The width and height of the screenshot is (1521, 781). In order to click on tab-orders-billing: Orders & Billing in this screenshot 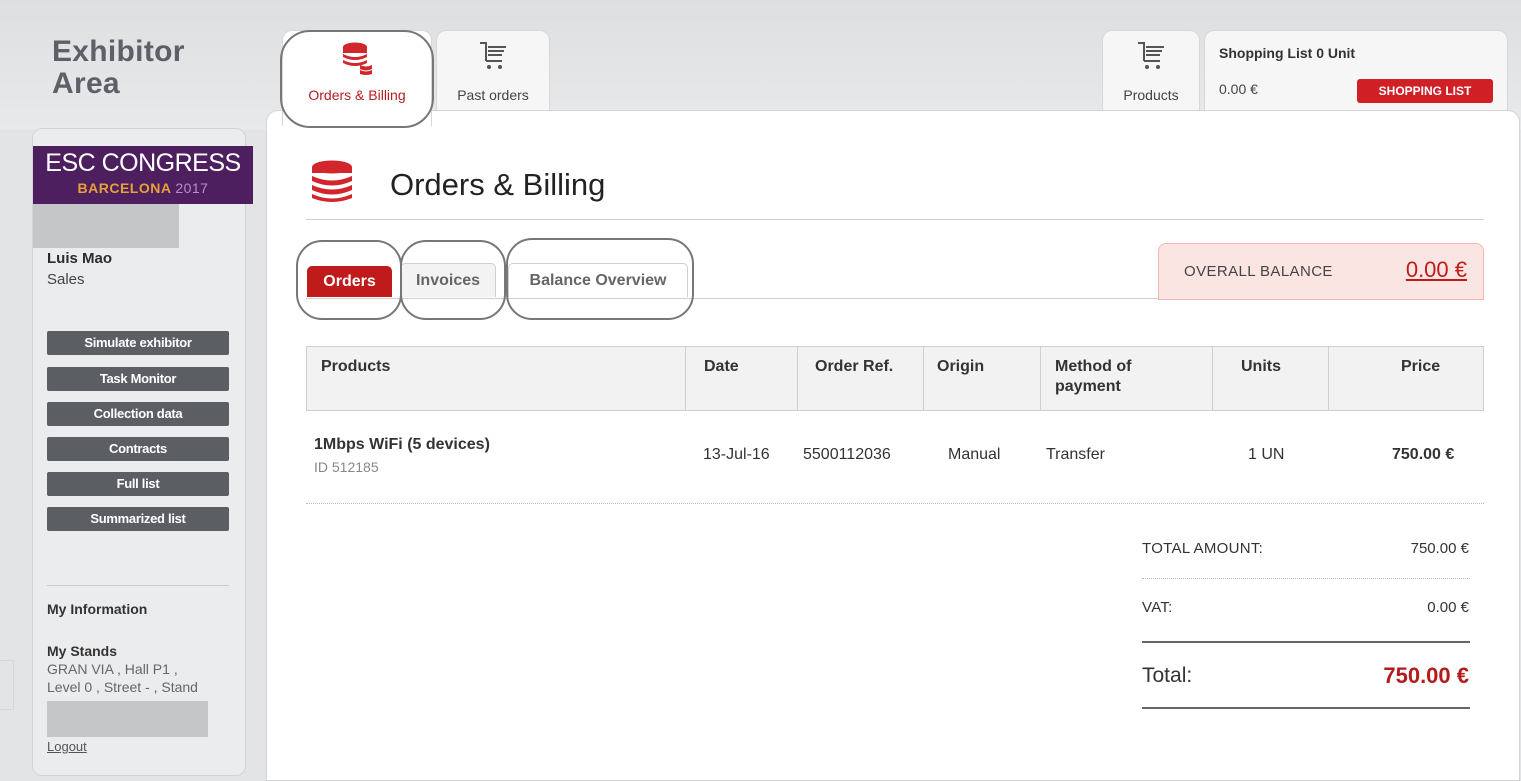, I will do `click(357, 78)`.